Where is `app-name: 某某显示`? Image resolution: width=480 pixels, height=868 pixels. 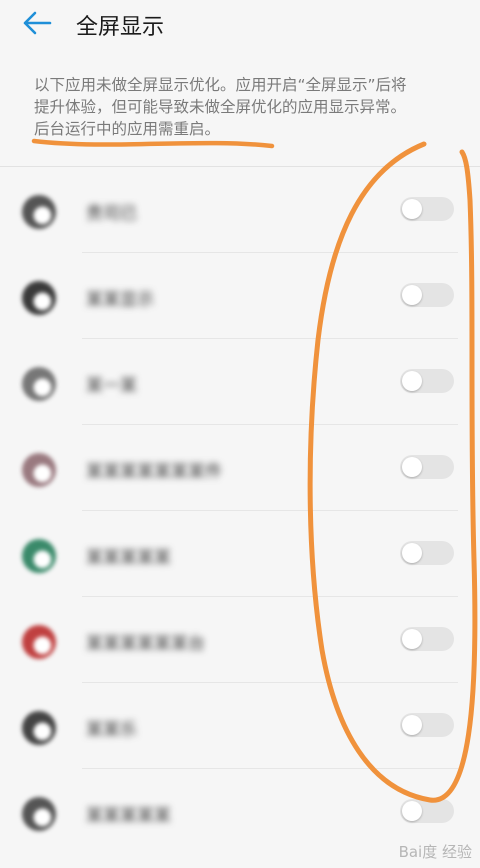
app-name: 某某显示 is located at coordinates (120, 300).